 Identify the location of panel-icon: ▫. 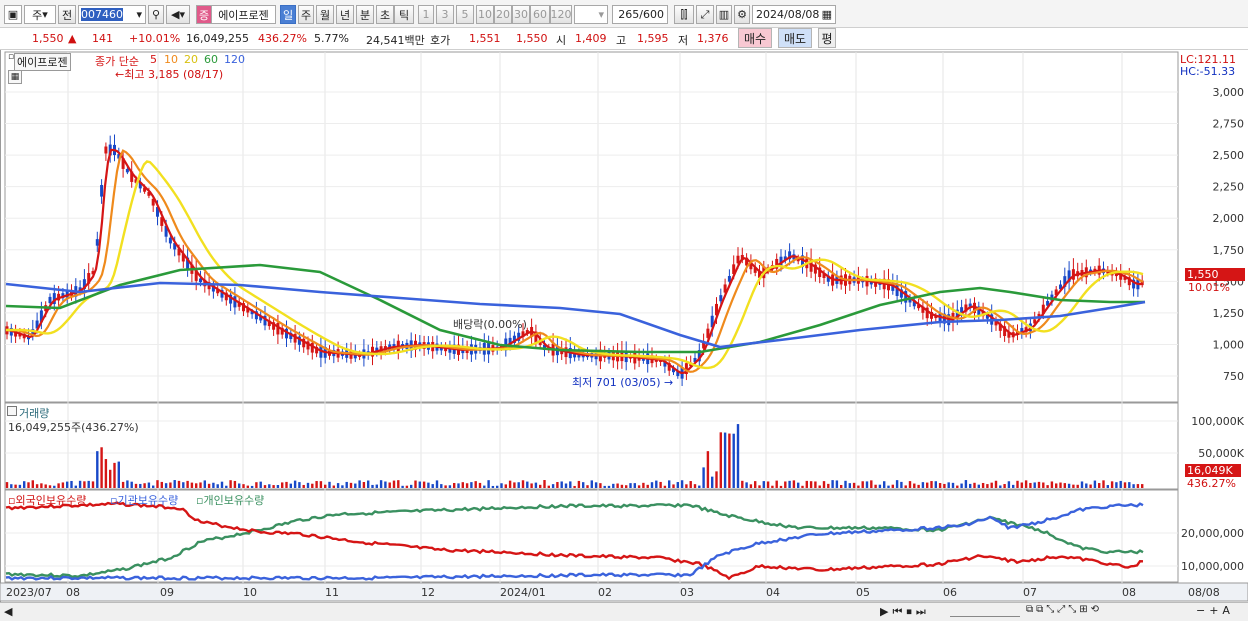
(11, 57).